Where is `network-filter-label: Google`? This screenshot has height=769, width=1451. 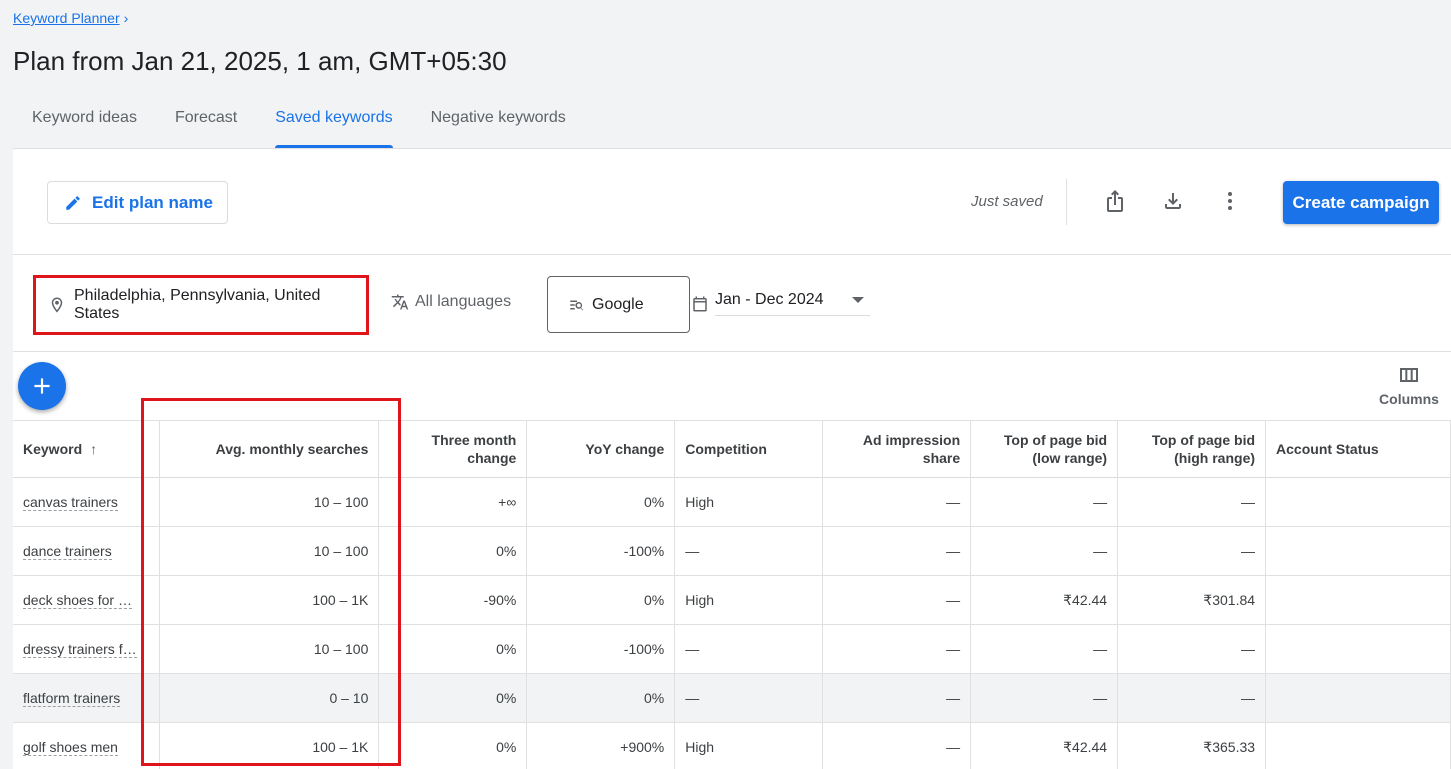
network-filter-label: Google is located at coordinates (618, 304).